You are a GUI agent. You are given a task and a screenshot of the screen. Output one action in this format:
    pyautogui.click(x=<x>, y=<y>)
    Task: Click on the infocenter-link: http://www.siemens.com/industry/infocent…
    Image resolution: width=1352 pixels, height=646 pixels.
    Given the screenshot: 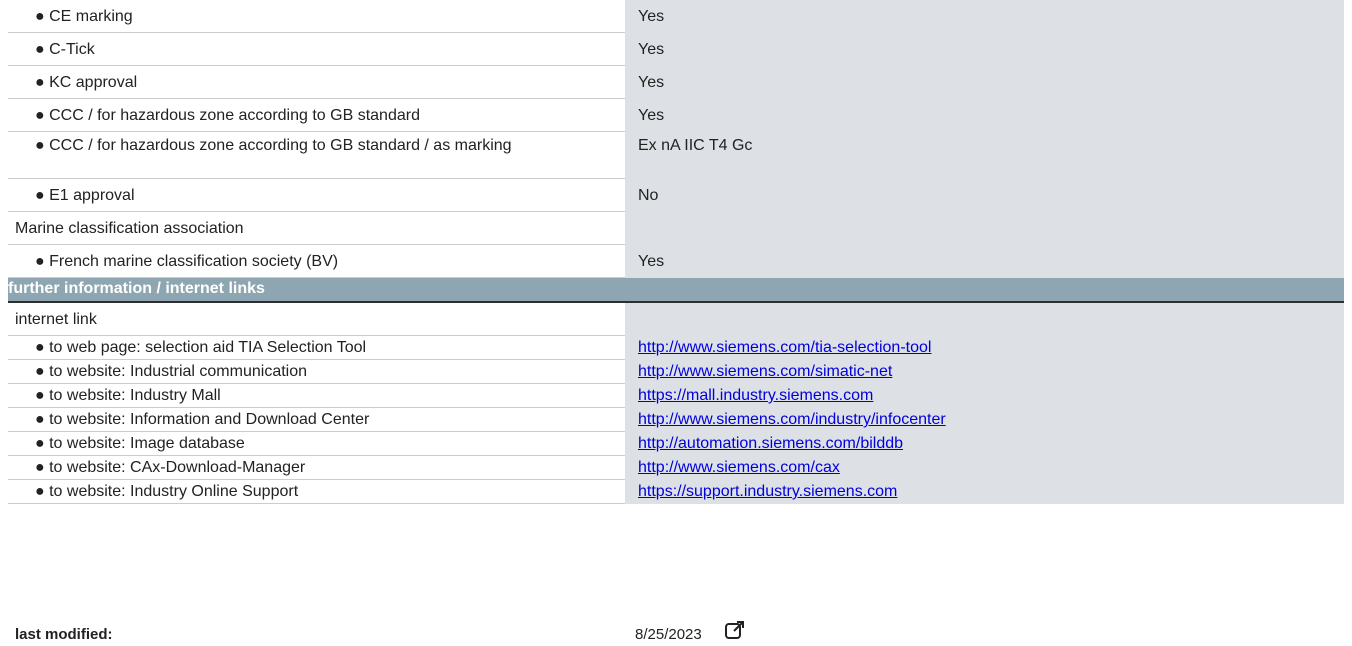 What is the action you would take?
    pyautogui.click(x=792, y=419)
    